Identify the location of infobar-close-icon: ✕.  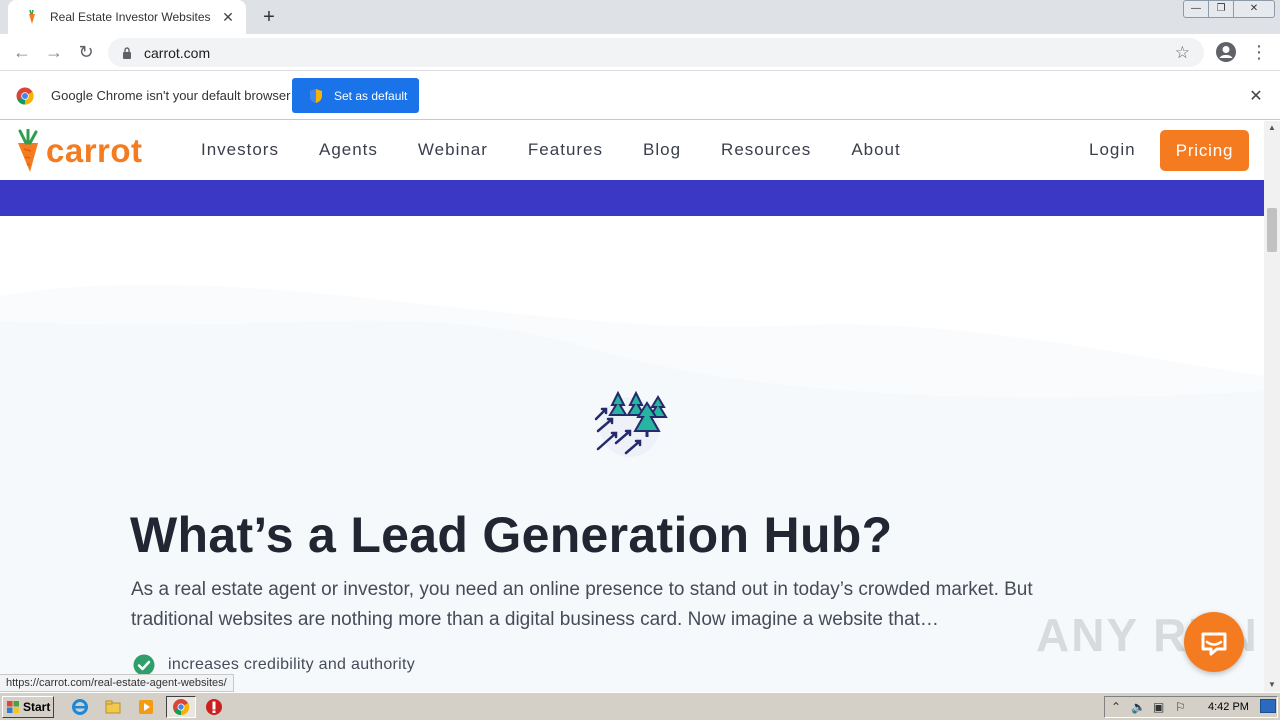
(1256, 96).